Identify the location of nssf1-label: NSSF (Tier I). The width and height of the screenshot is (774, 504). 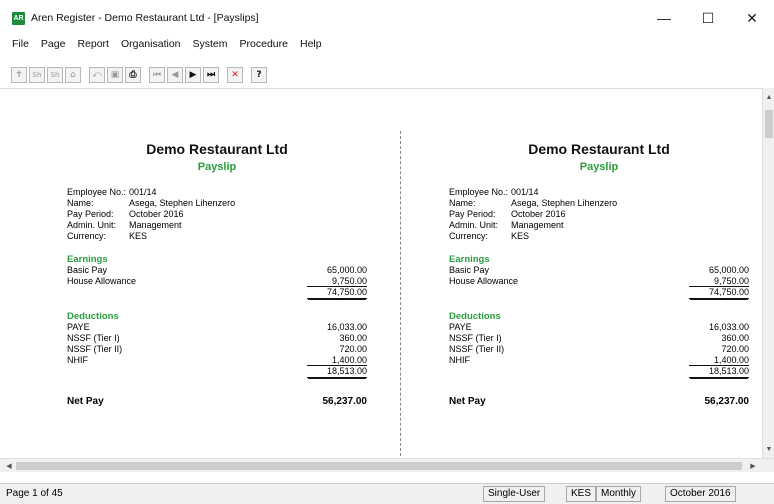
(475, 338).